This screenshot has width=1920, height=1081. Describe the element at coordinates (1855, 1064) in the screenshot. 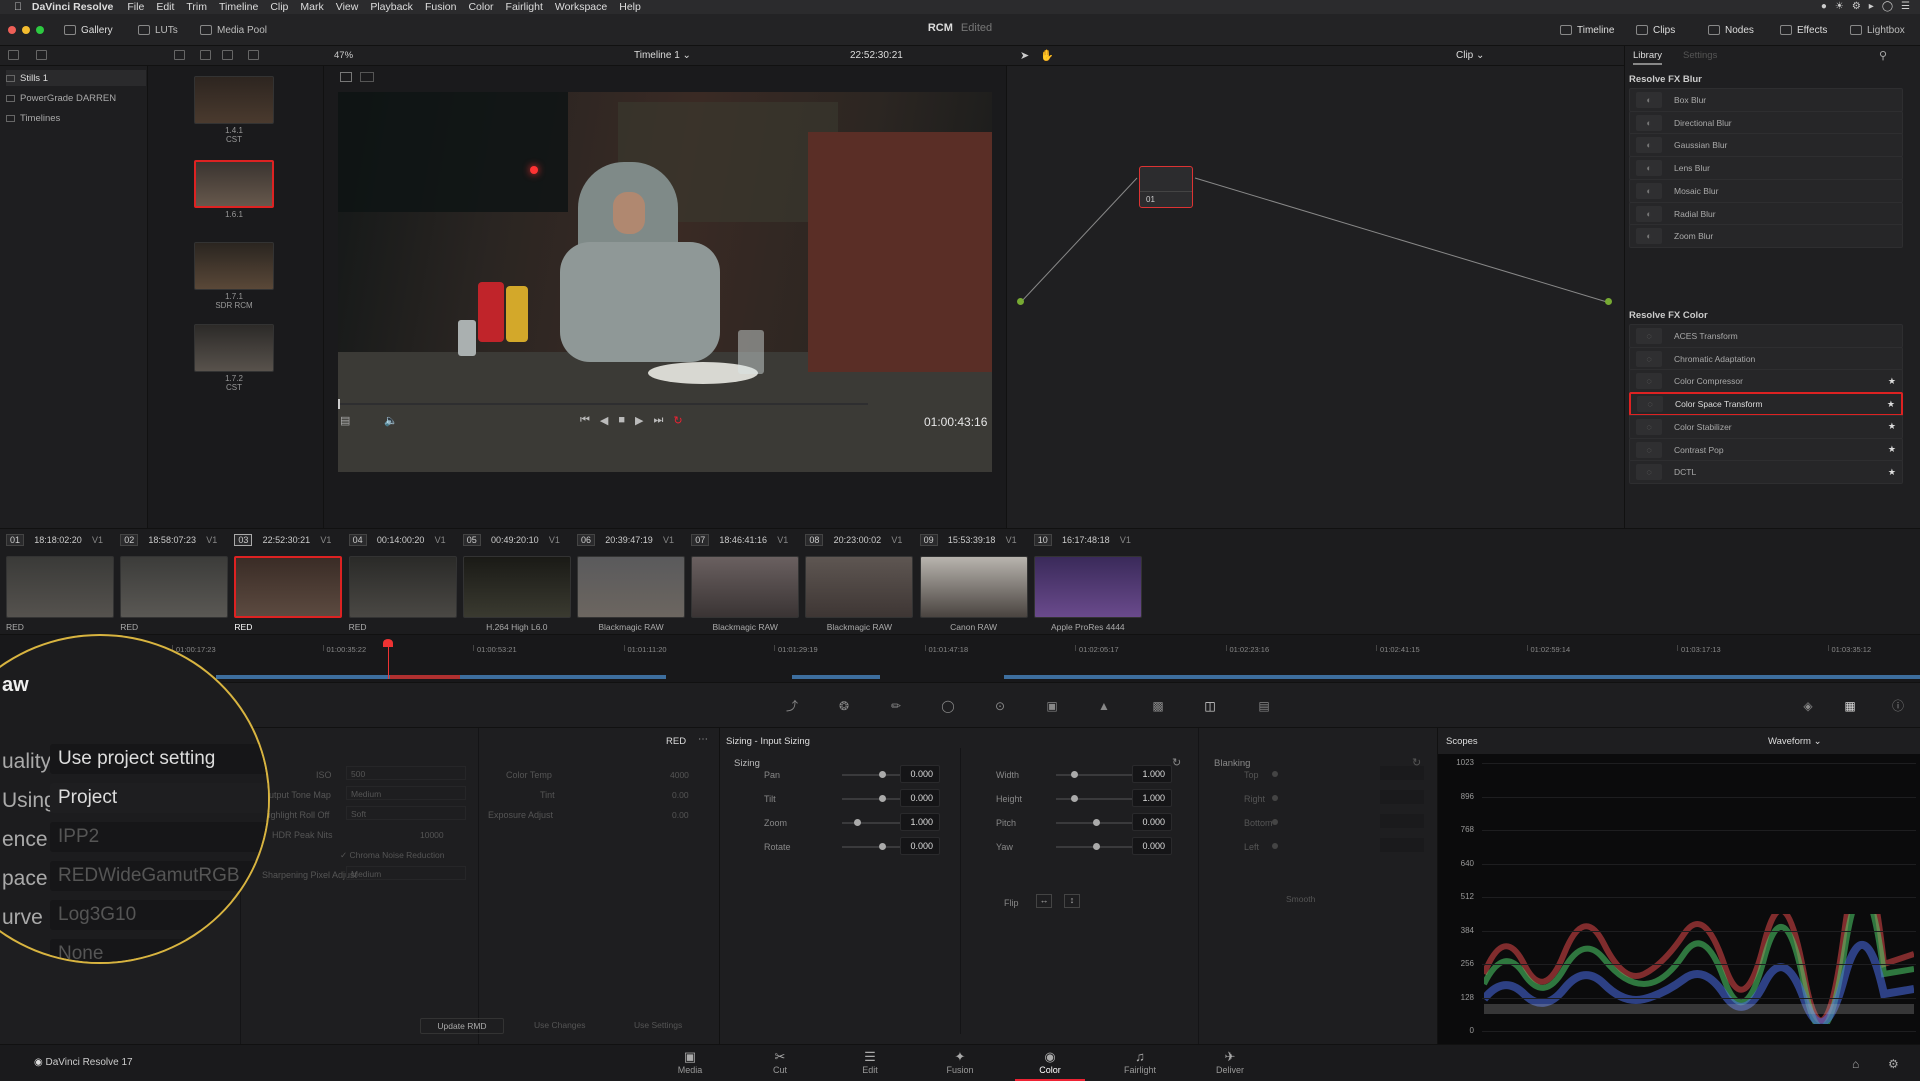

I see `home-icon: ⌂` at that location.